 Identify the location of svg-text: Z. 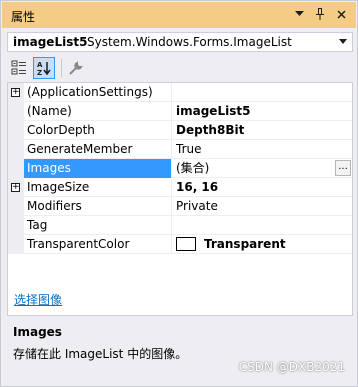
(39, 72).